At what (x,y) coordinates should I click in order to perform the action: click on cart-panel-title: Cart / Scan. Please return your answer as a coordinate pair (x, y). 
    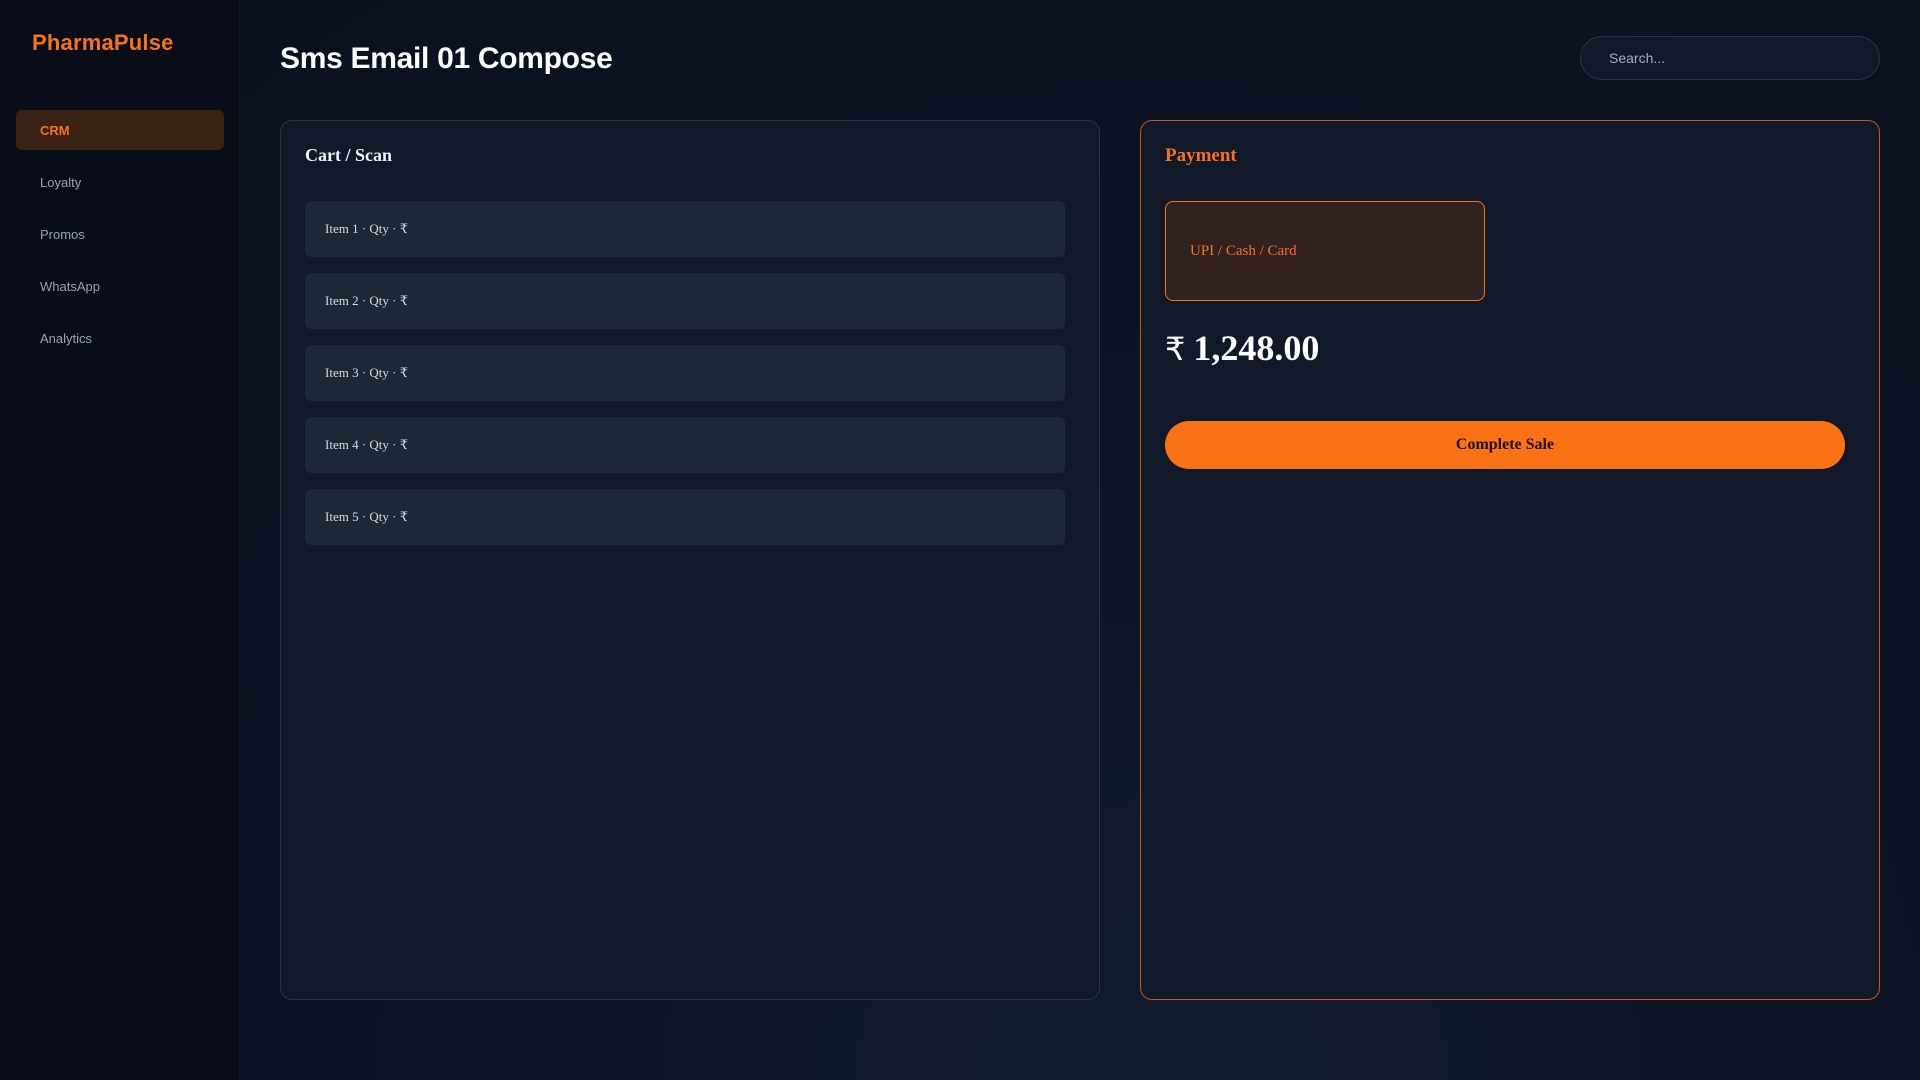
    Looking at the image, I should click on (348, 155).